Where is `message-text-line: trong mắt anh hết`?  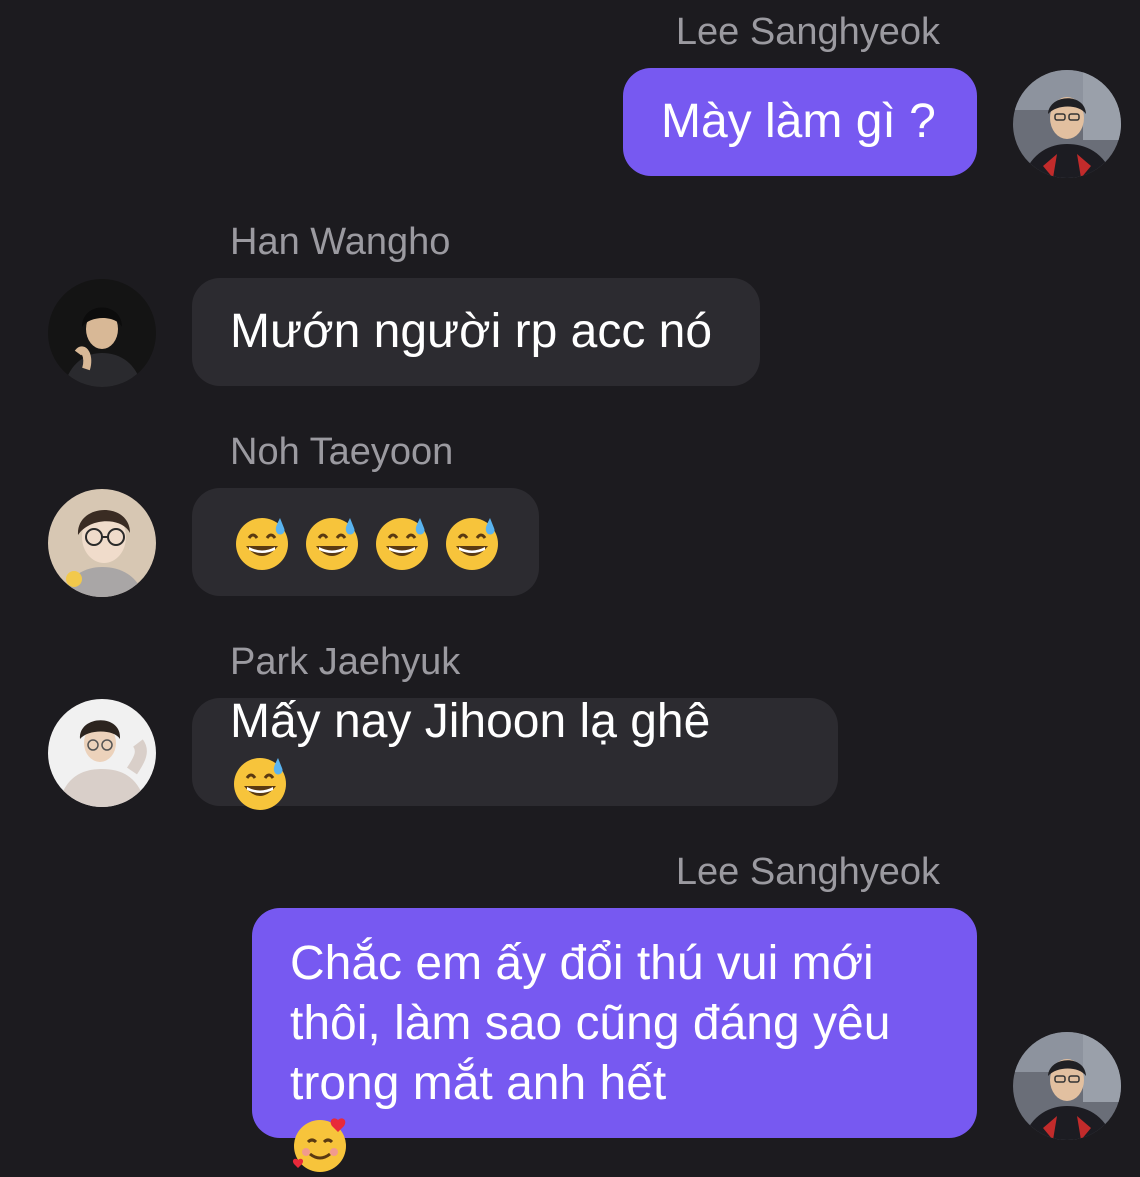 message-text-line: trong mắt anh hết is located at coordinates (590, 1114).